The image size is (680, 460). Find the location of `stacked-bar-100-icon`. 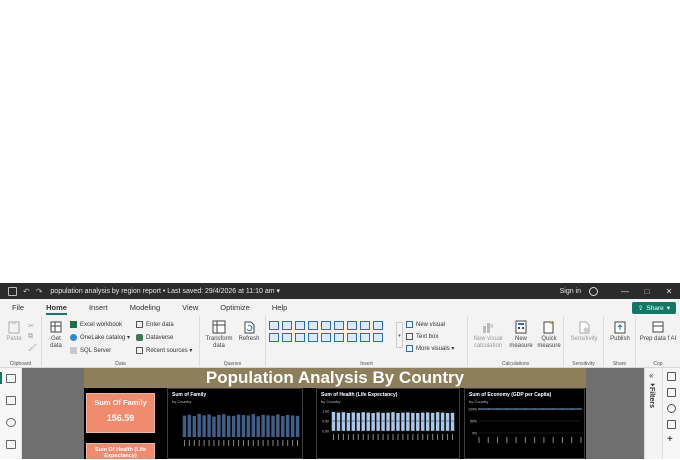

stacked-bar-100-icon is located at coordinates (326, 325).